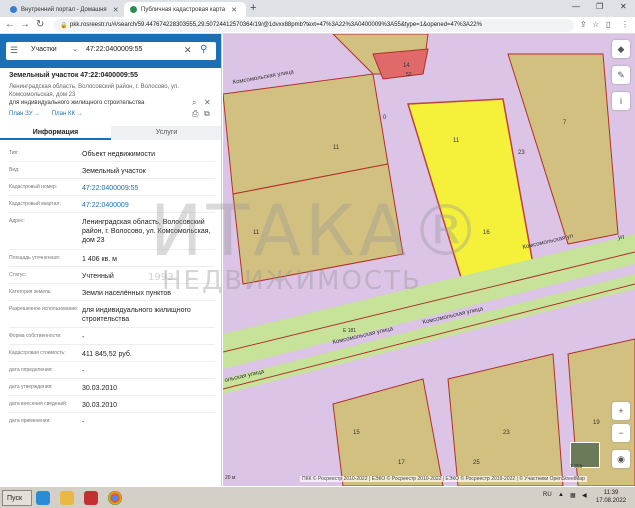 Image resolution: width=635 pixels, height=508 pixels. What do you see at coordinates (24, 114) in the screenshot?
I see `plan-zu-link: План ЗУ →` at bounding box center [24, 114].